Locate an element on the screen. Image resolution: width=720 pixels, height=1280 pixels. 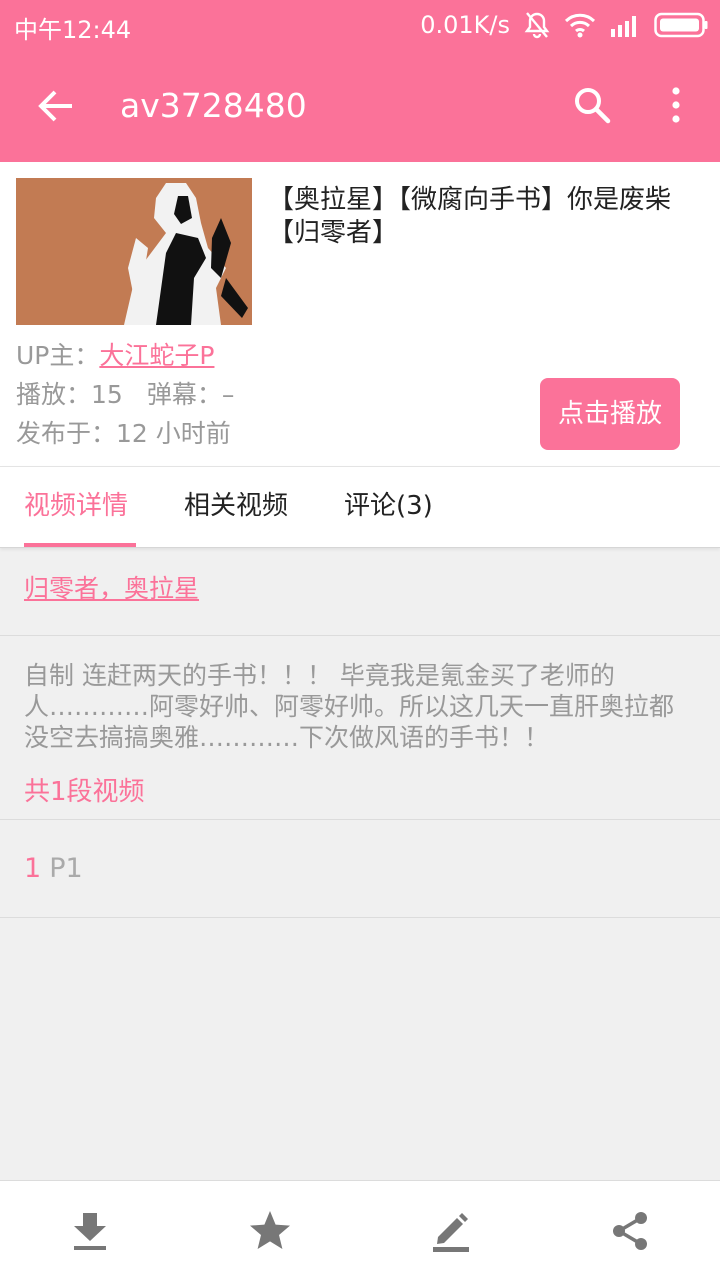
video-title: 【奥拉星】【微腐向手书】你是废柴【归零者】 is located at coordinates (470, 216).